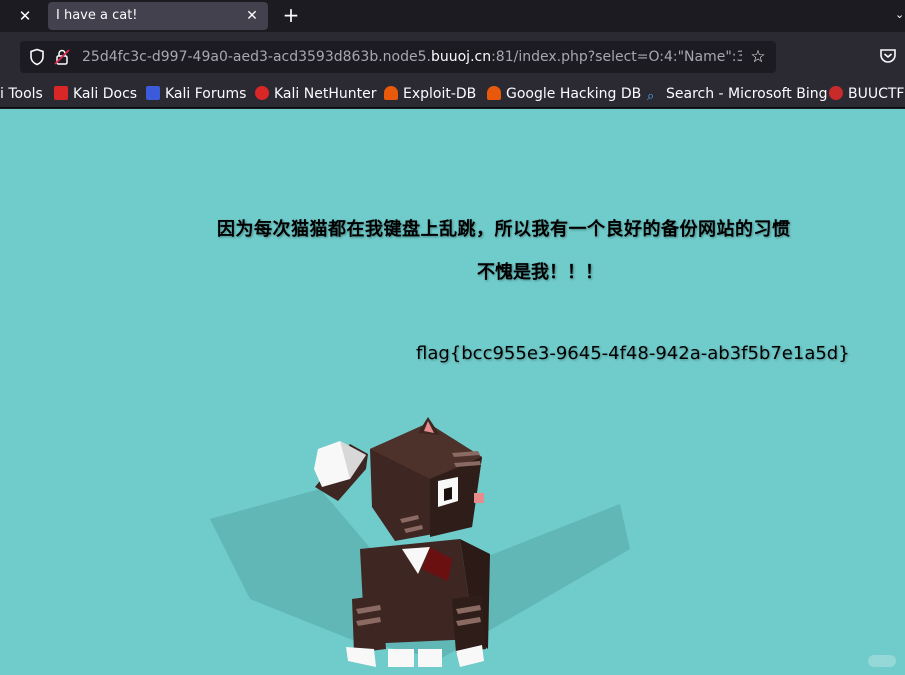 This screenshot has height=675, width=905. Describe the element at coordinates (900, 15) in the screenshot. I see `tab-list-chevron-icon: ⌄` at that location.